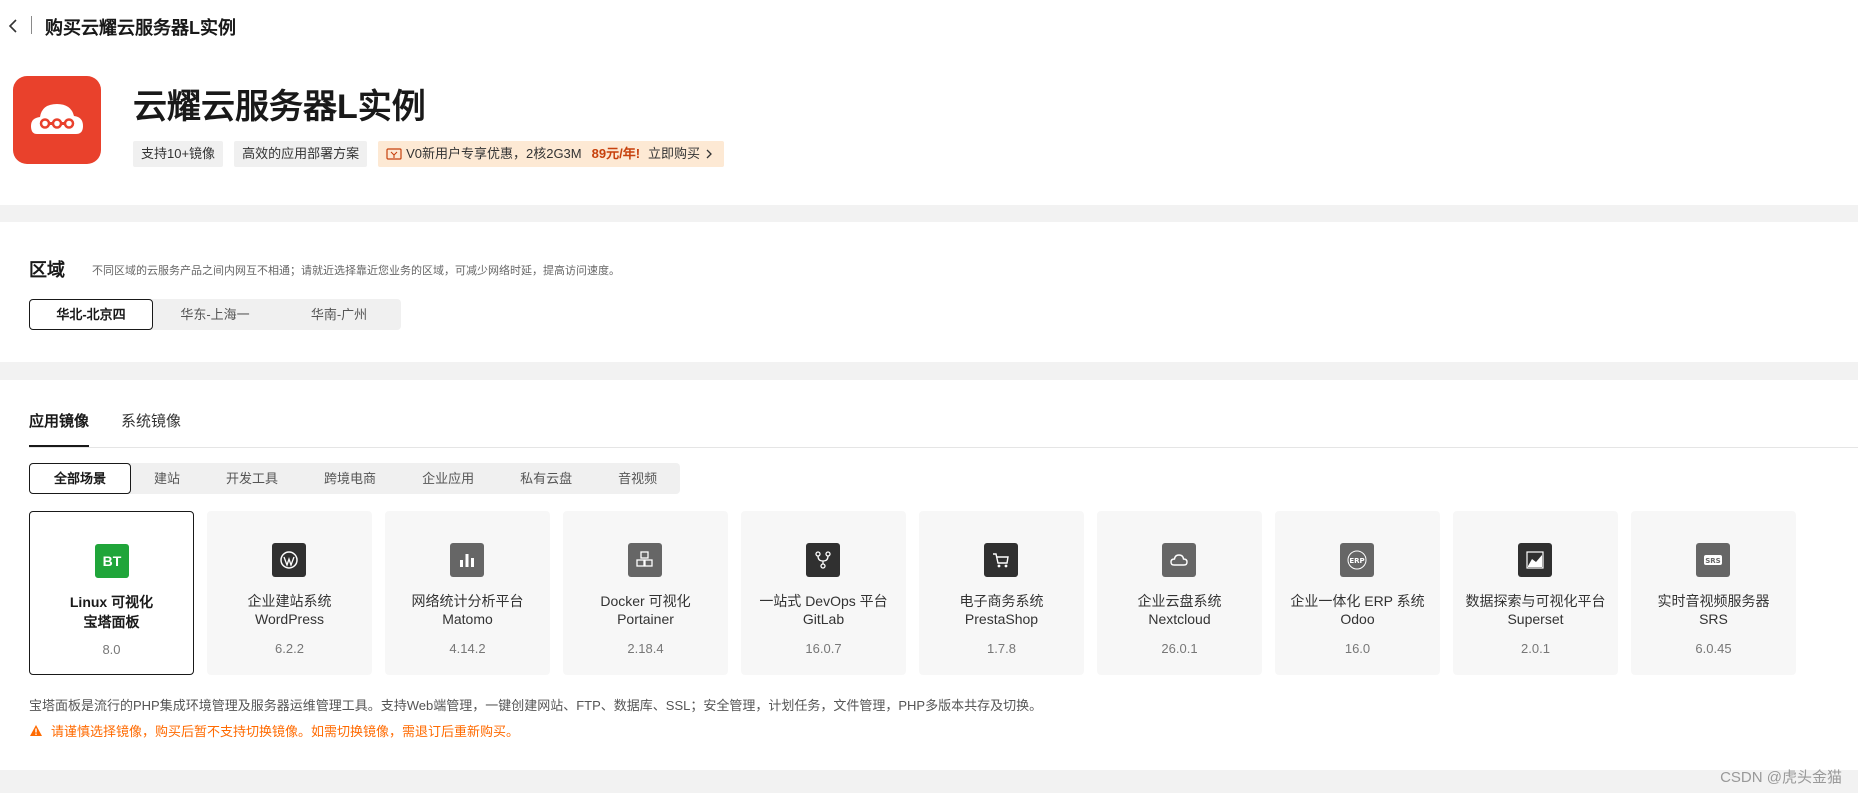 The height and width of the screenshot is (793, 1858). Describe the element at coordinates (1001, 619) in the screenshot. I see `card-subname: PrestaShop` at that location.